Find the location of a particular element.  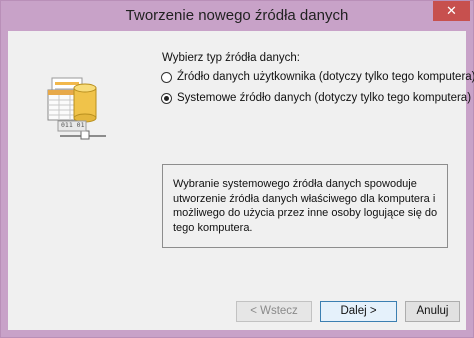

title-bar: Tworzenie nowego źródła danych ✕ is located at coordinates (237, 16).